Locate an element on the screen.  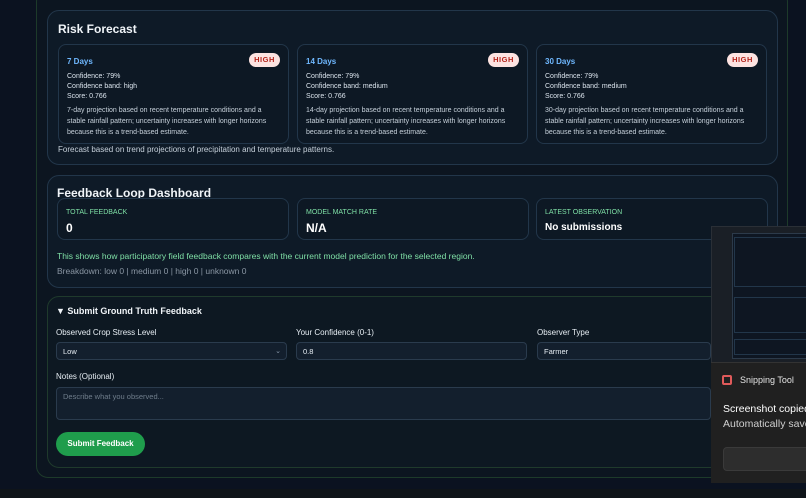
observer-type-label: Observer Type is located at coordinates (563, 332).